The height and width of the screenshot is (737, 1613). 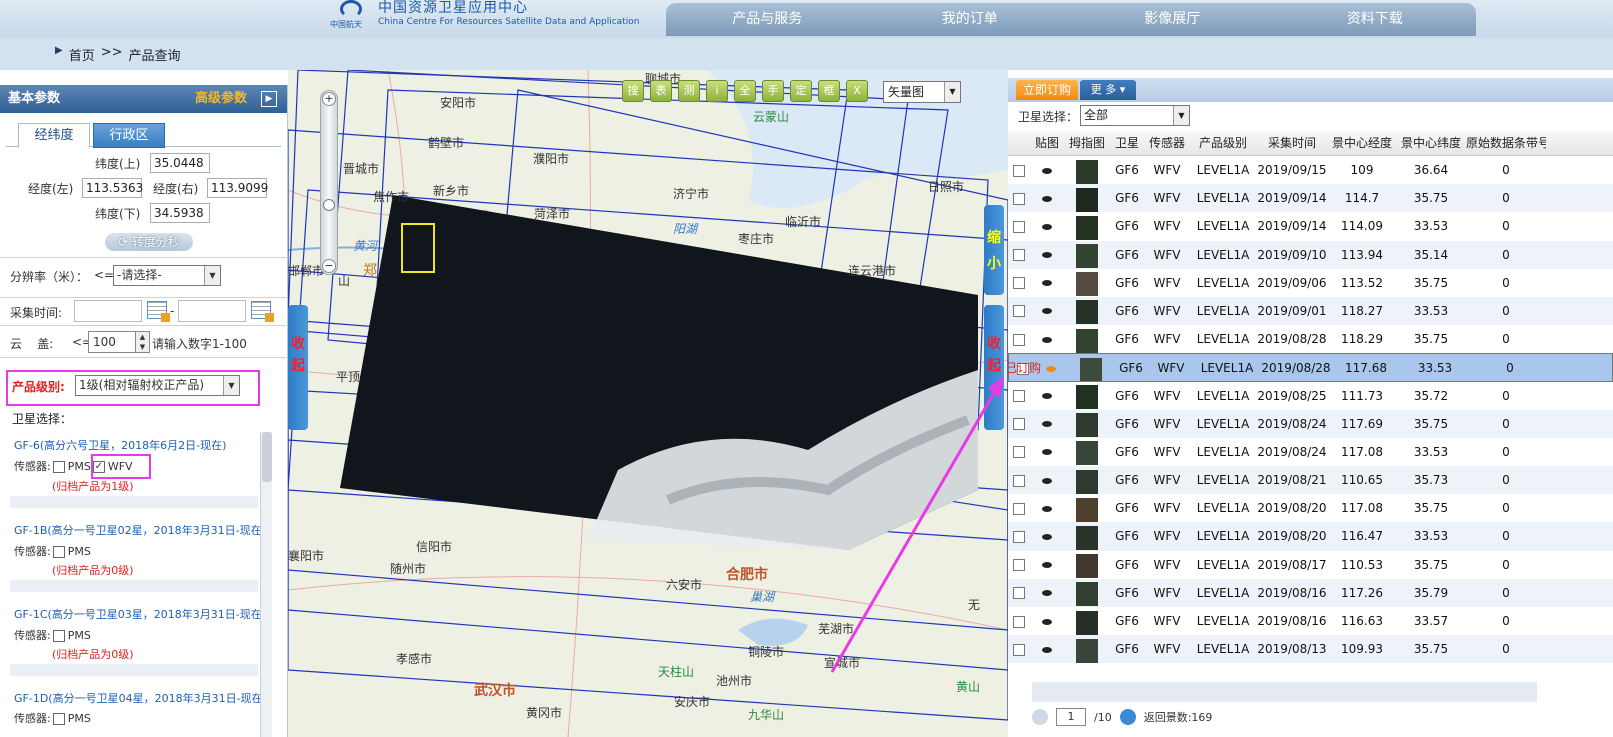 I want to click on calendar-icon, so click(x=262, y=311).